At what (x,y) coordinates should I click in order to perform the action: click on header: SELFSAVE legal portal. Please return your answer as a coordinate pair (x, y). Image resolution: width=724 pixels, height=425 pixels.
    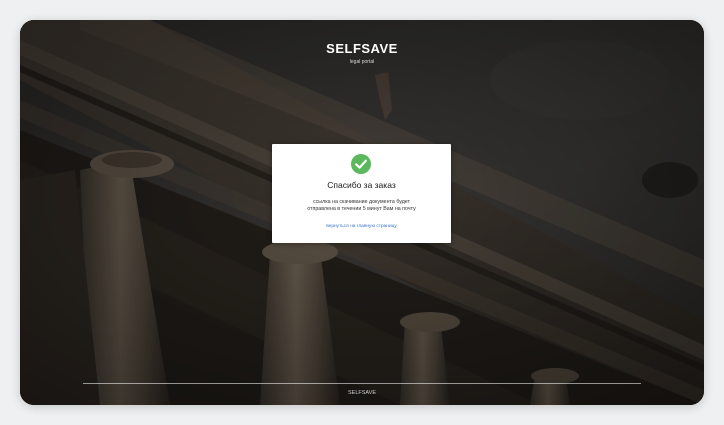
    Looking at the image, I should click on (362, 53).